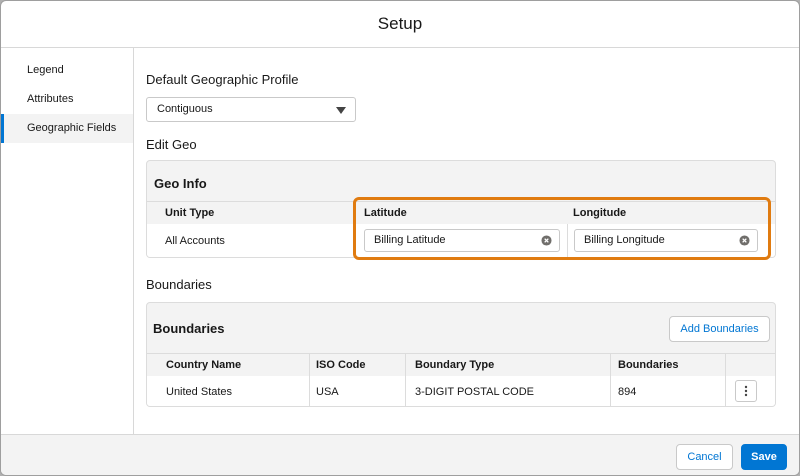 The image size is (800, 476). What do you see at coordinates (410, 240) in the screenshot?
I see `latitude-field-value: Billing Latitude` at bounding box center [410, 240].